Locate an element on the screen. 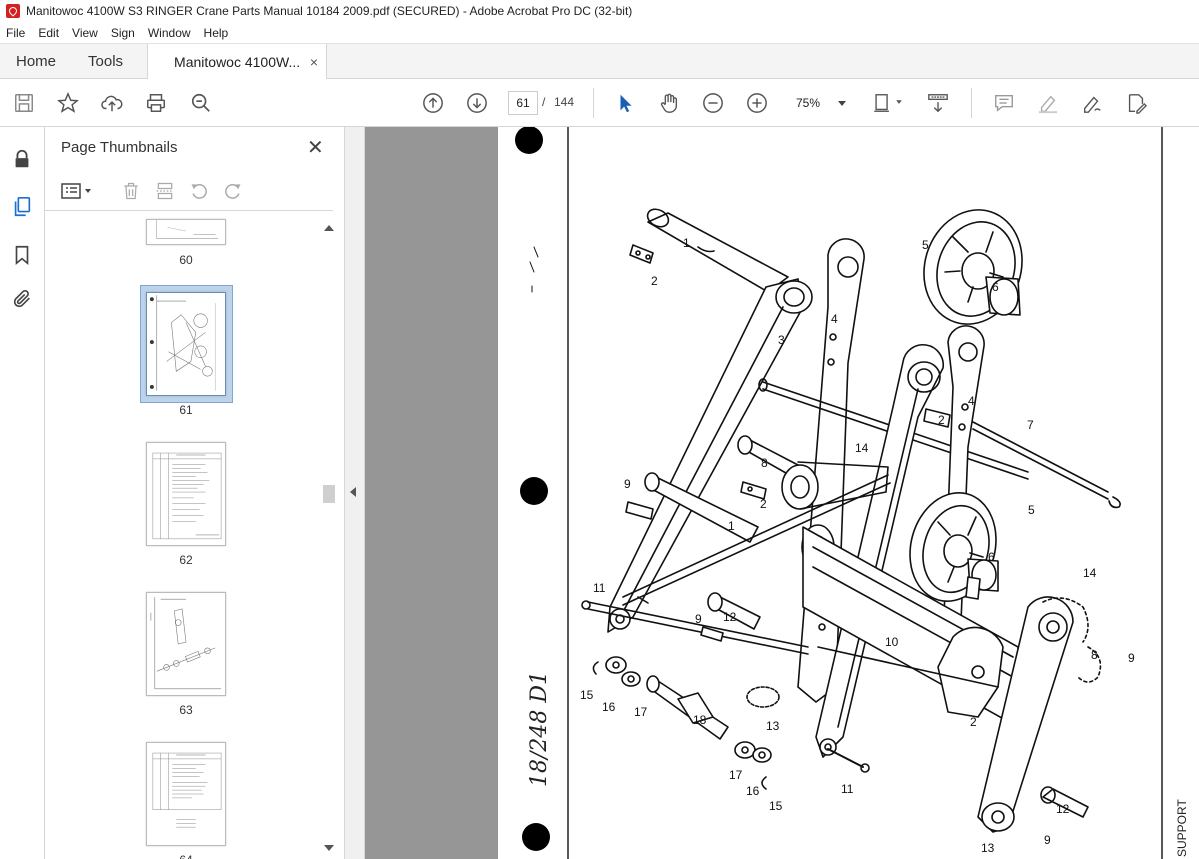 This screenshot has height=859, width=1199. edit-pdf-icon is located at coordinates (1136, 103).